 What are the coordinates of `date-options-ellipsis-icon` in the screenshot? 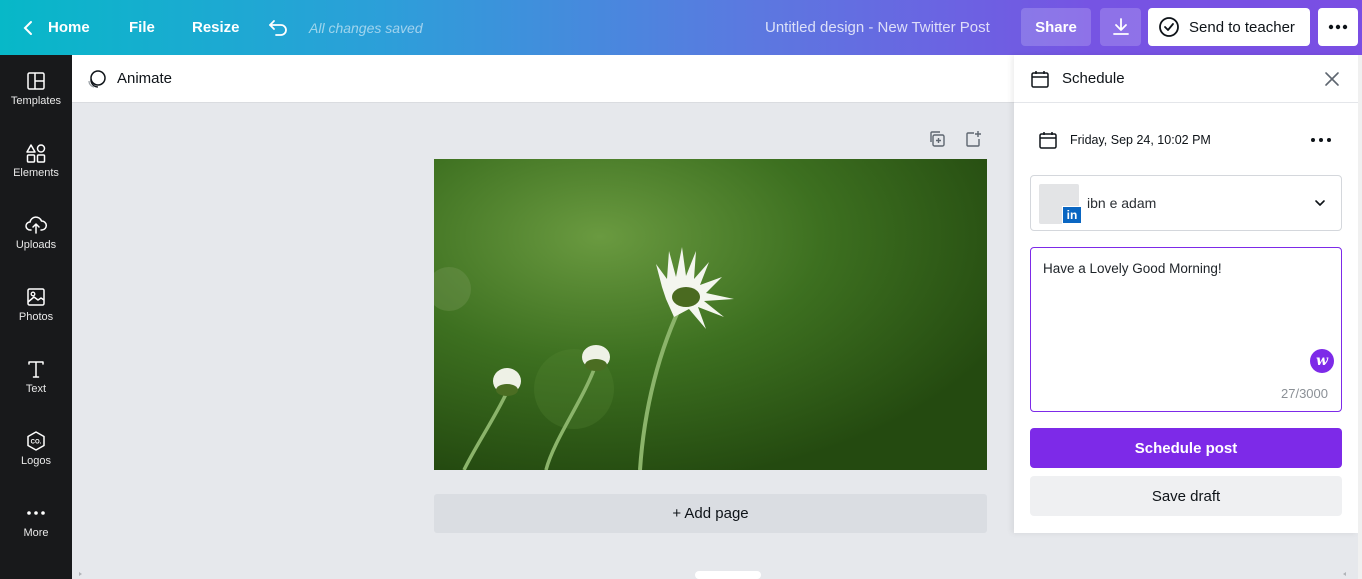 It's located at (1321, 140).